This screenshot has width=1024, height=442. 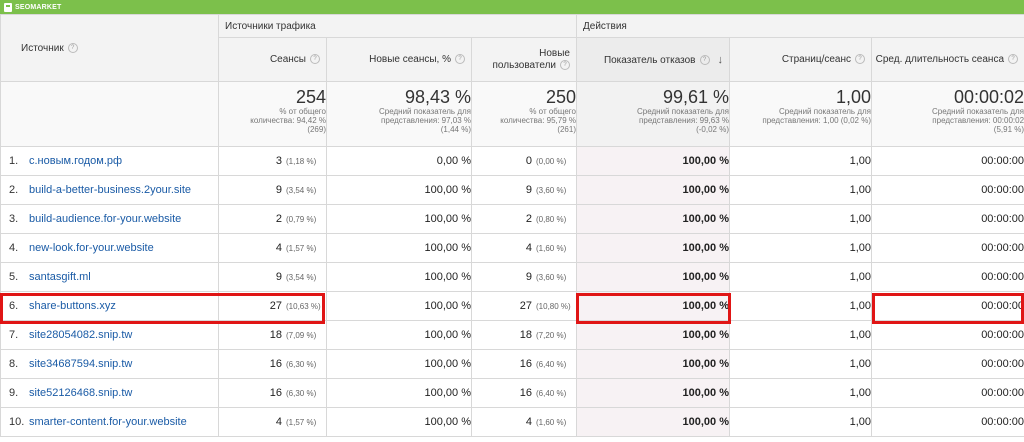 What do you see at coordinates (524, 190) in the screenshot?
I see `new-users-cell: 9 (3,60 %)` at bounding box center [524, 190].